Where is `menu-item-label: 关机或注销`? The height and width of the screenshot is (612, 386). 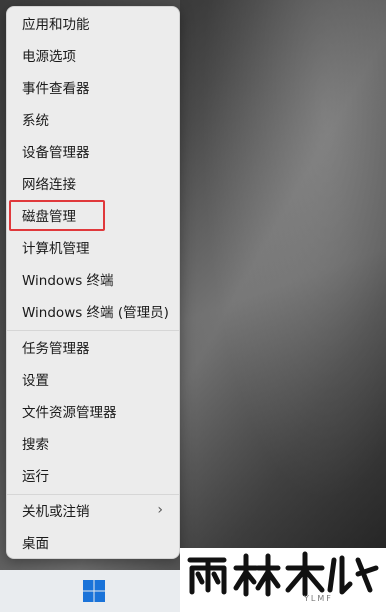
menu-item-label: 关机或注销 is located at coordinates (56, 512).